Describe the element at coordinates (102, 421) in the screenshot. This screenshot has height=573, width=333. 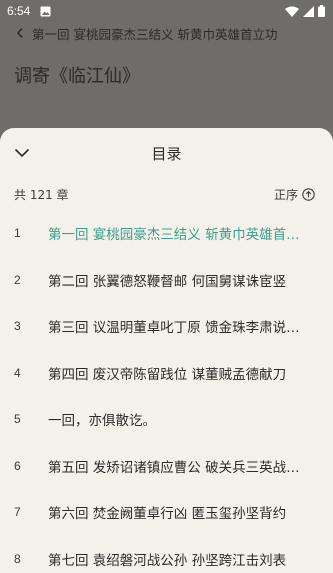
I see `chapter-title: 一回，亦俱散讫。` at that location.